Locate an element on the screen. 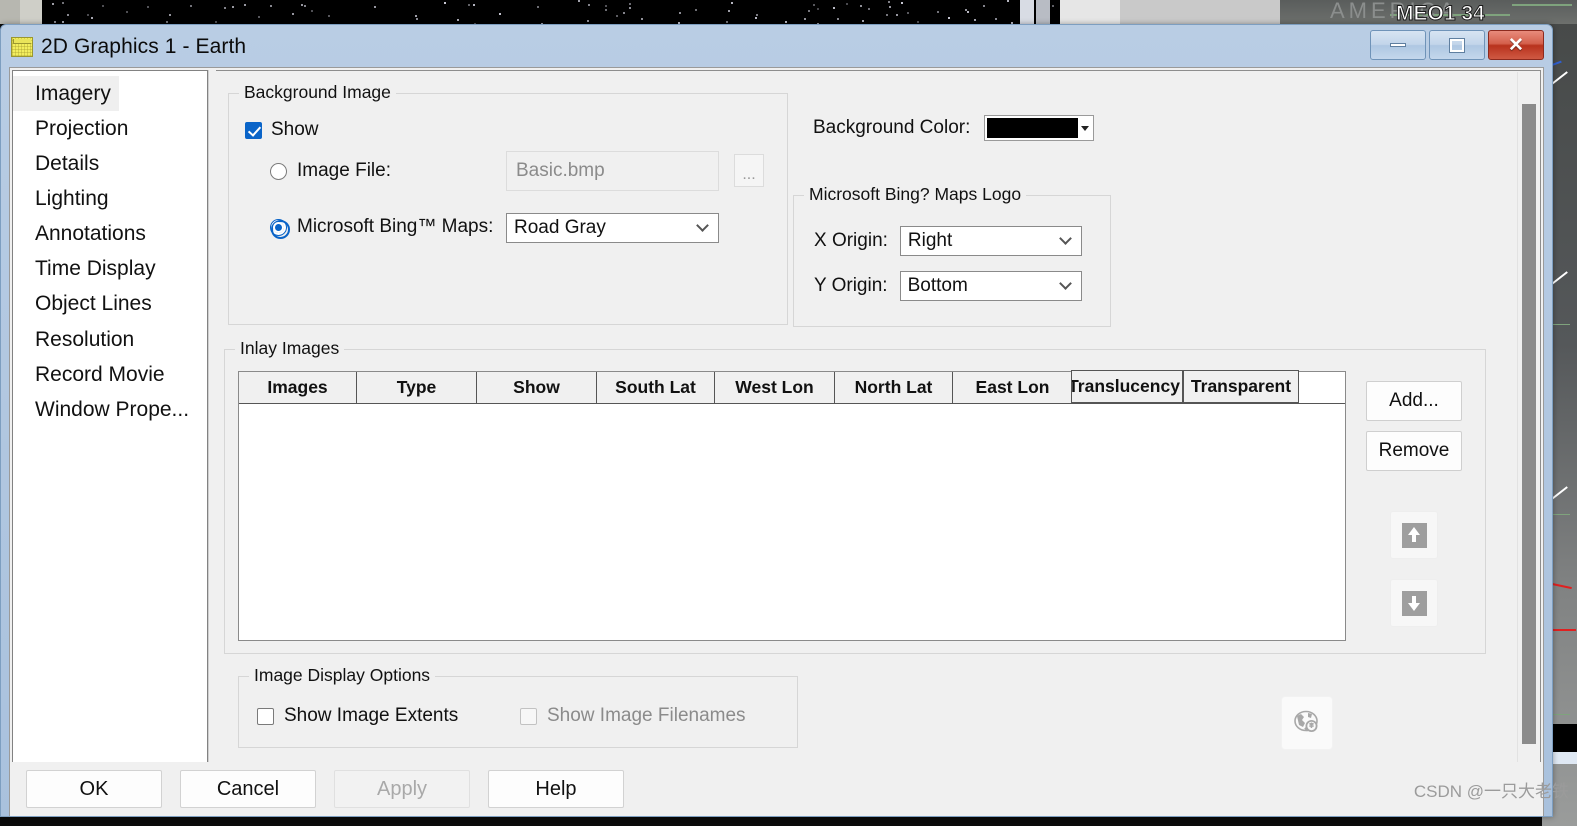 The height and width of the screenshot is (826, 1577). chevron-down-icon is located at coordinates (702, 225).